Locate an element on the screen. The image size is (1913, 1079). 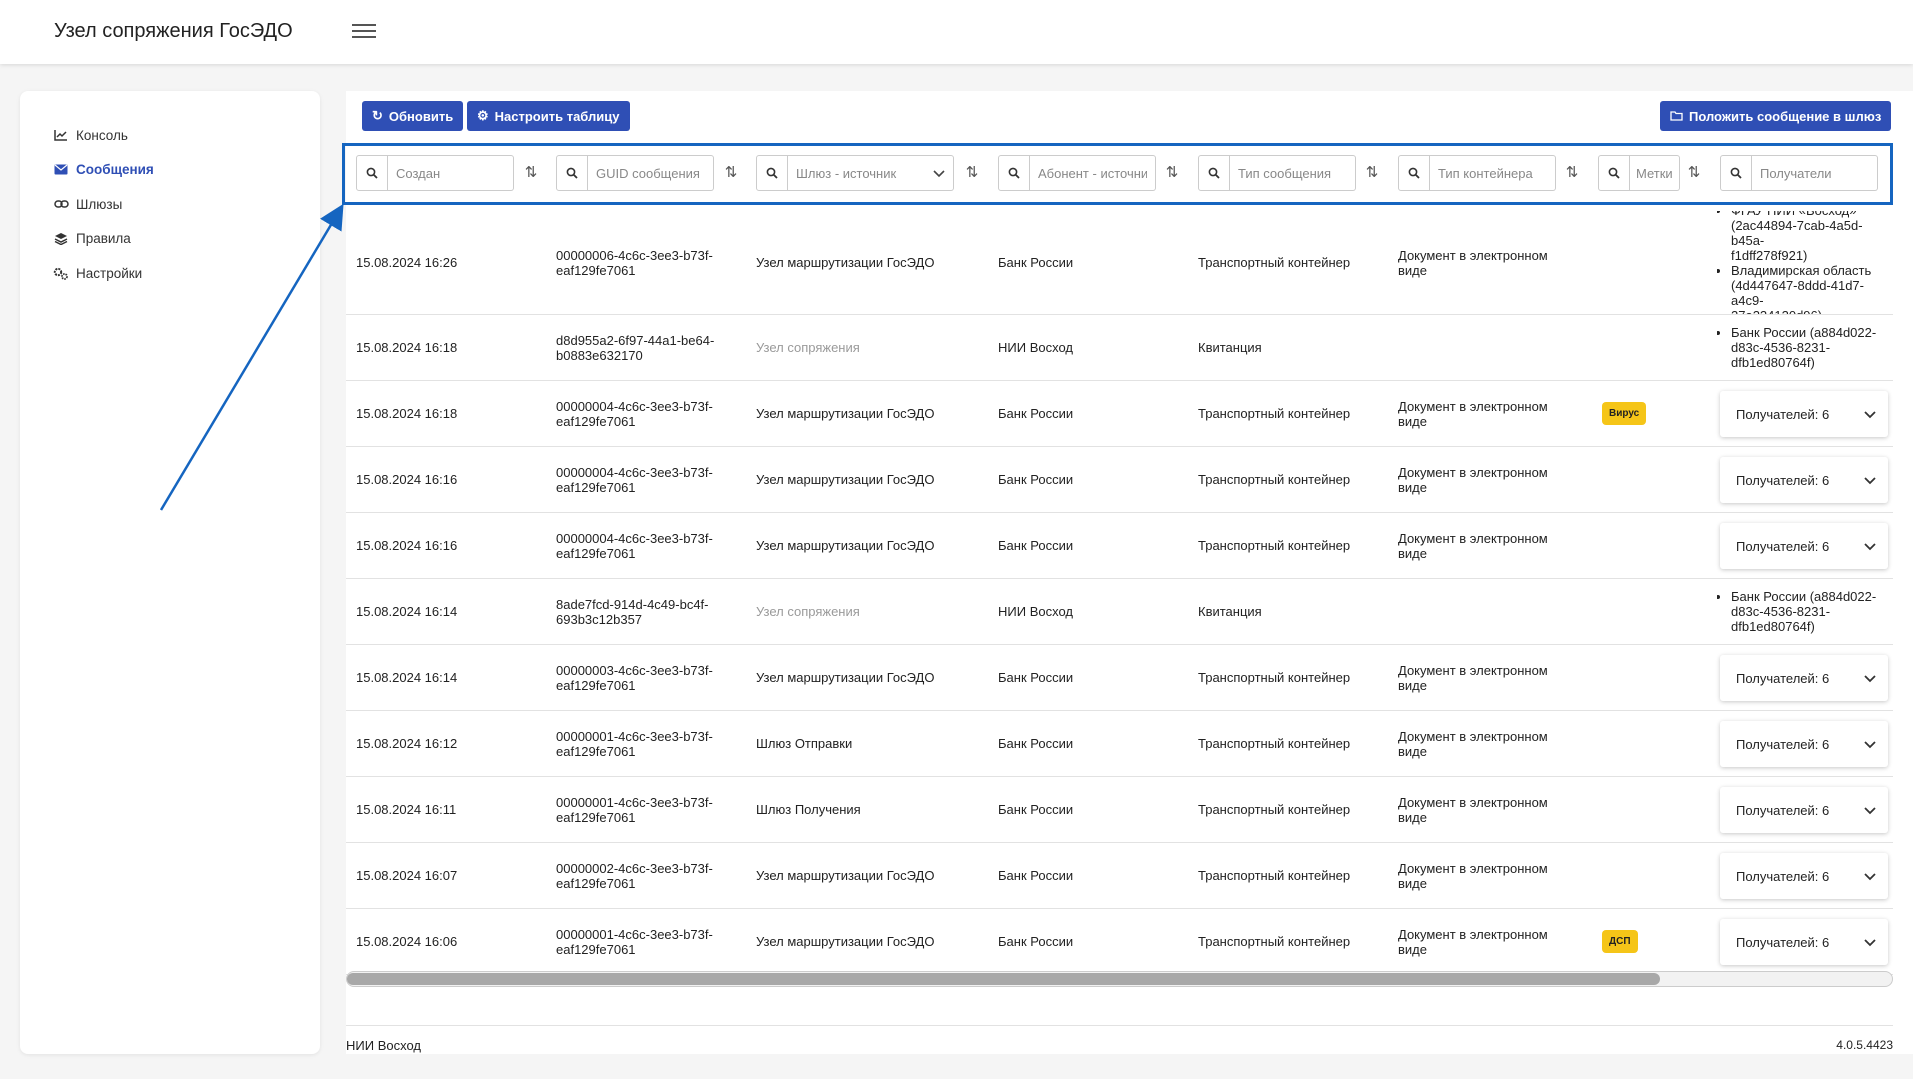
filter-message-type-input is located at coordinates (1293, 173).